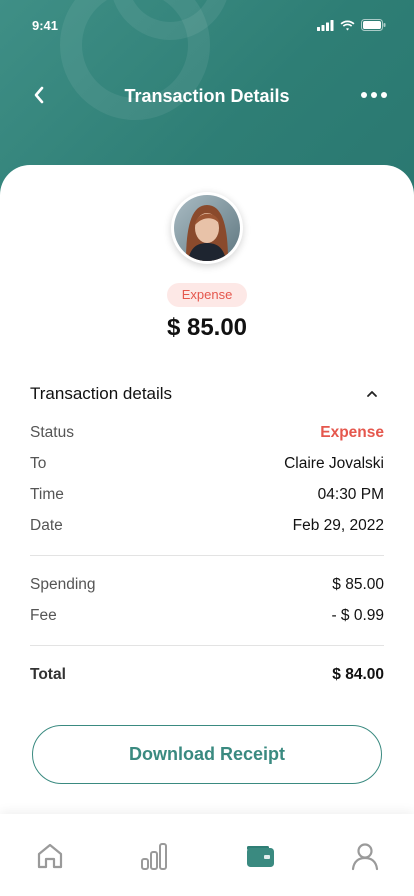 Image resolution: width=414 pixels, height=896 pixels. Describe the element at coordinates (207, 526) in the screenshot. I see `date-row: Date Feb 29, 2022` at that location.